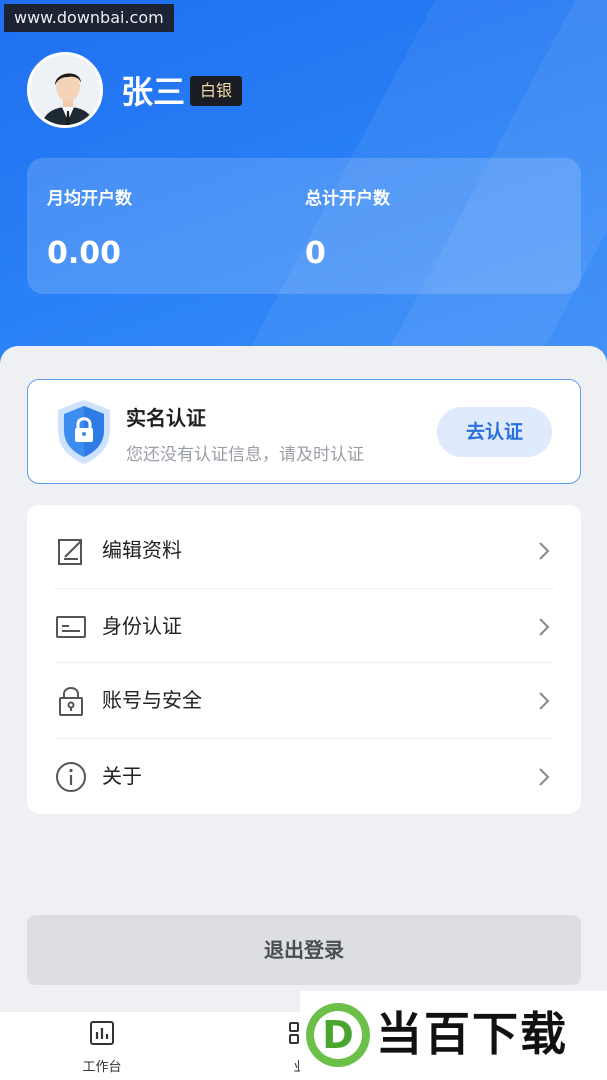  I want to click on user-name: 张三, so click(153, 92).